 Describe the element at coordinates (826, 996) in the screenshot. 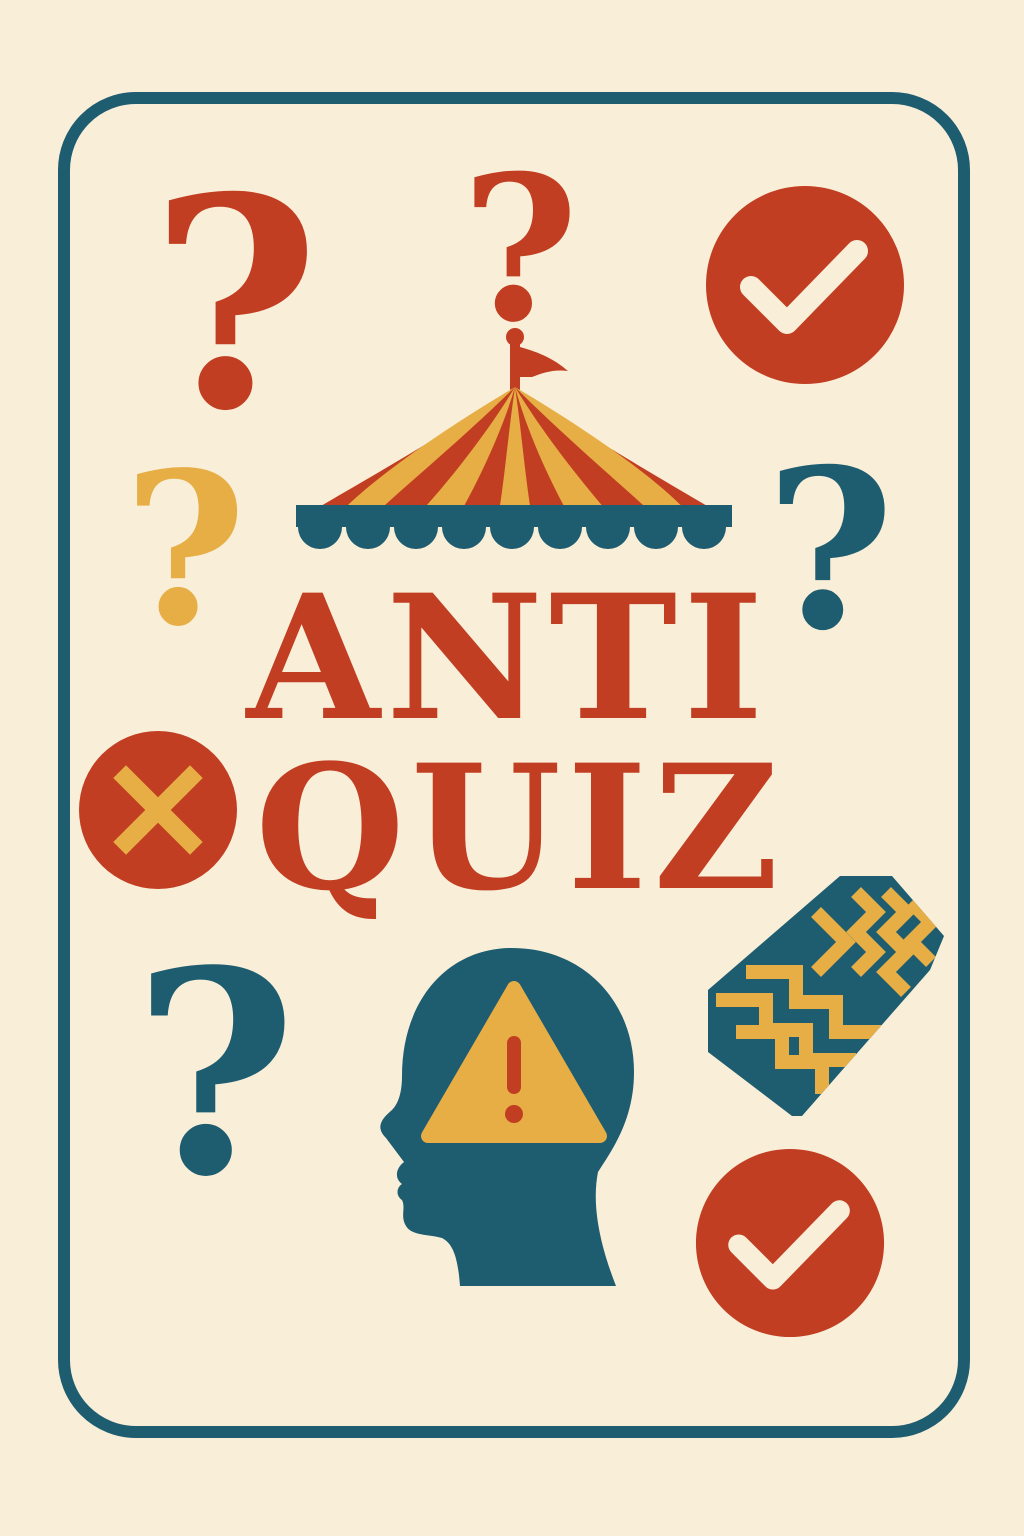

I see `striped-block-icon` at that location.